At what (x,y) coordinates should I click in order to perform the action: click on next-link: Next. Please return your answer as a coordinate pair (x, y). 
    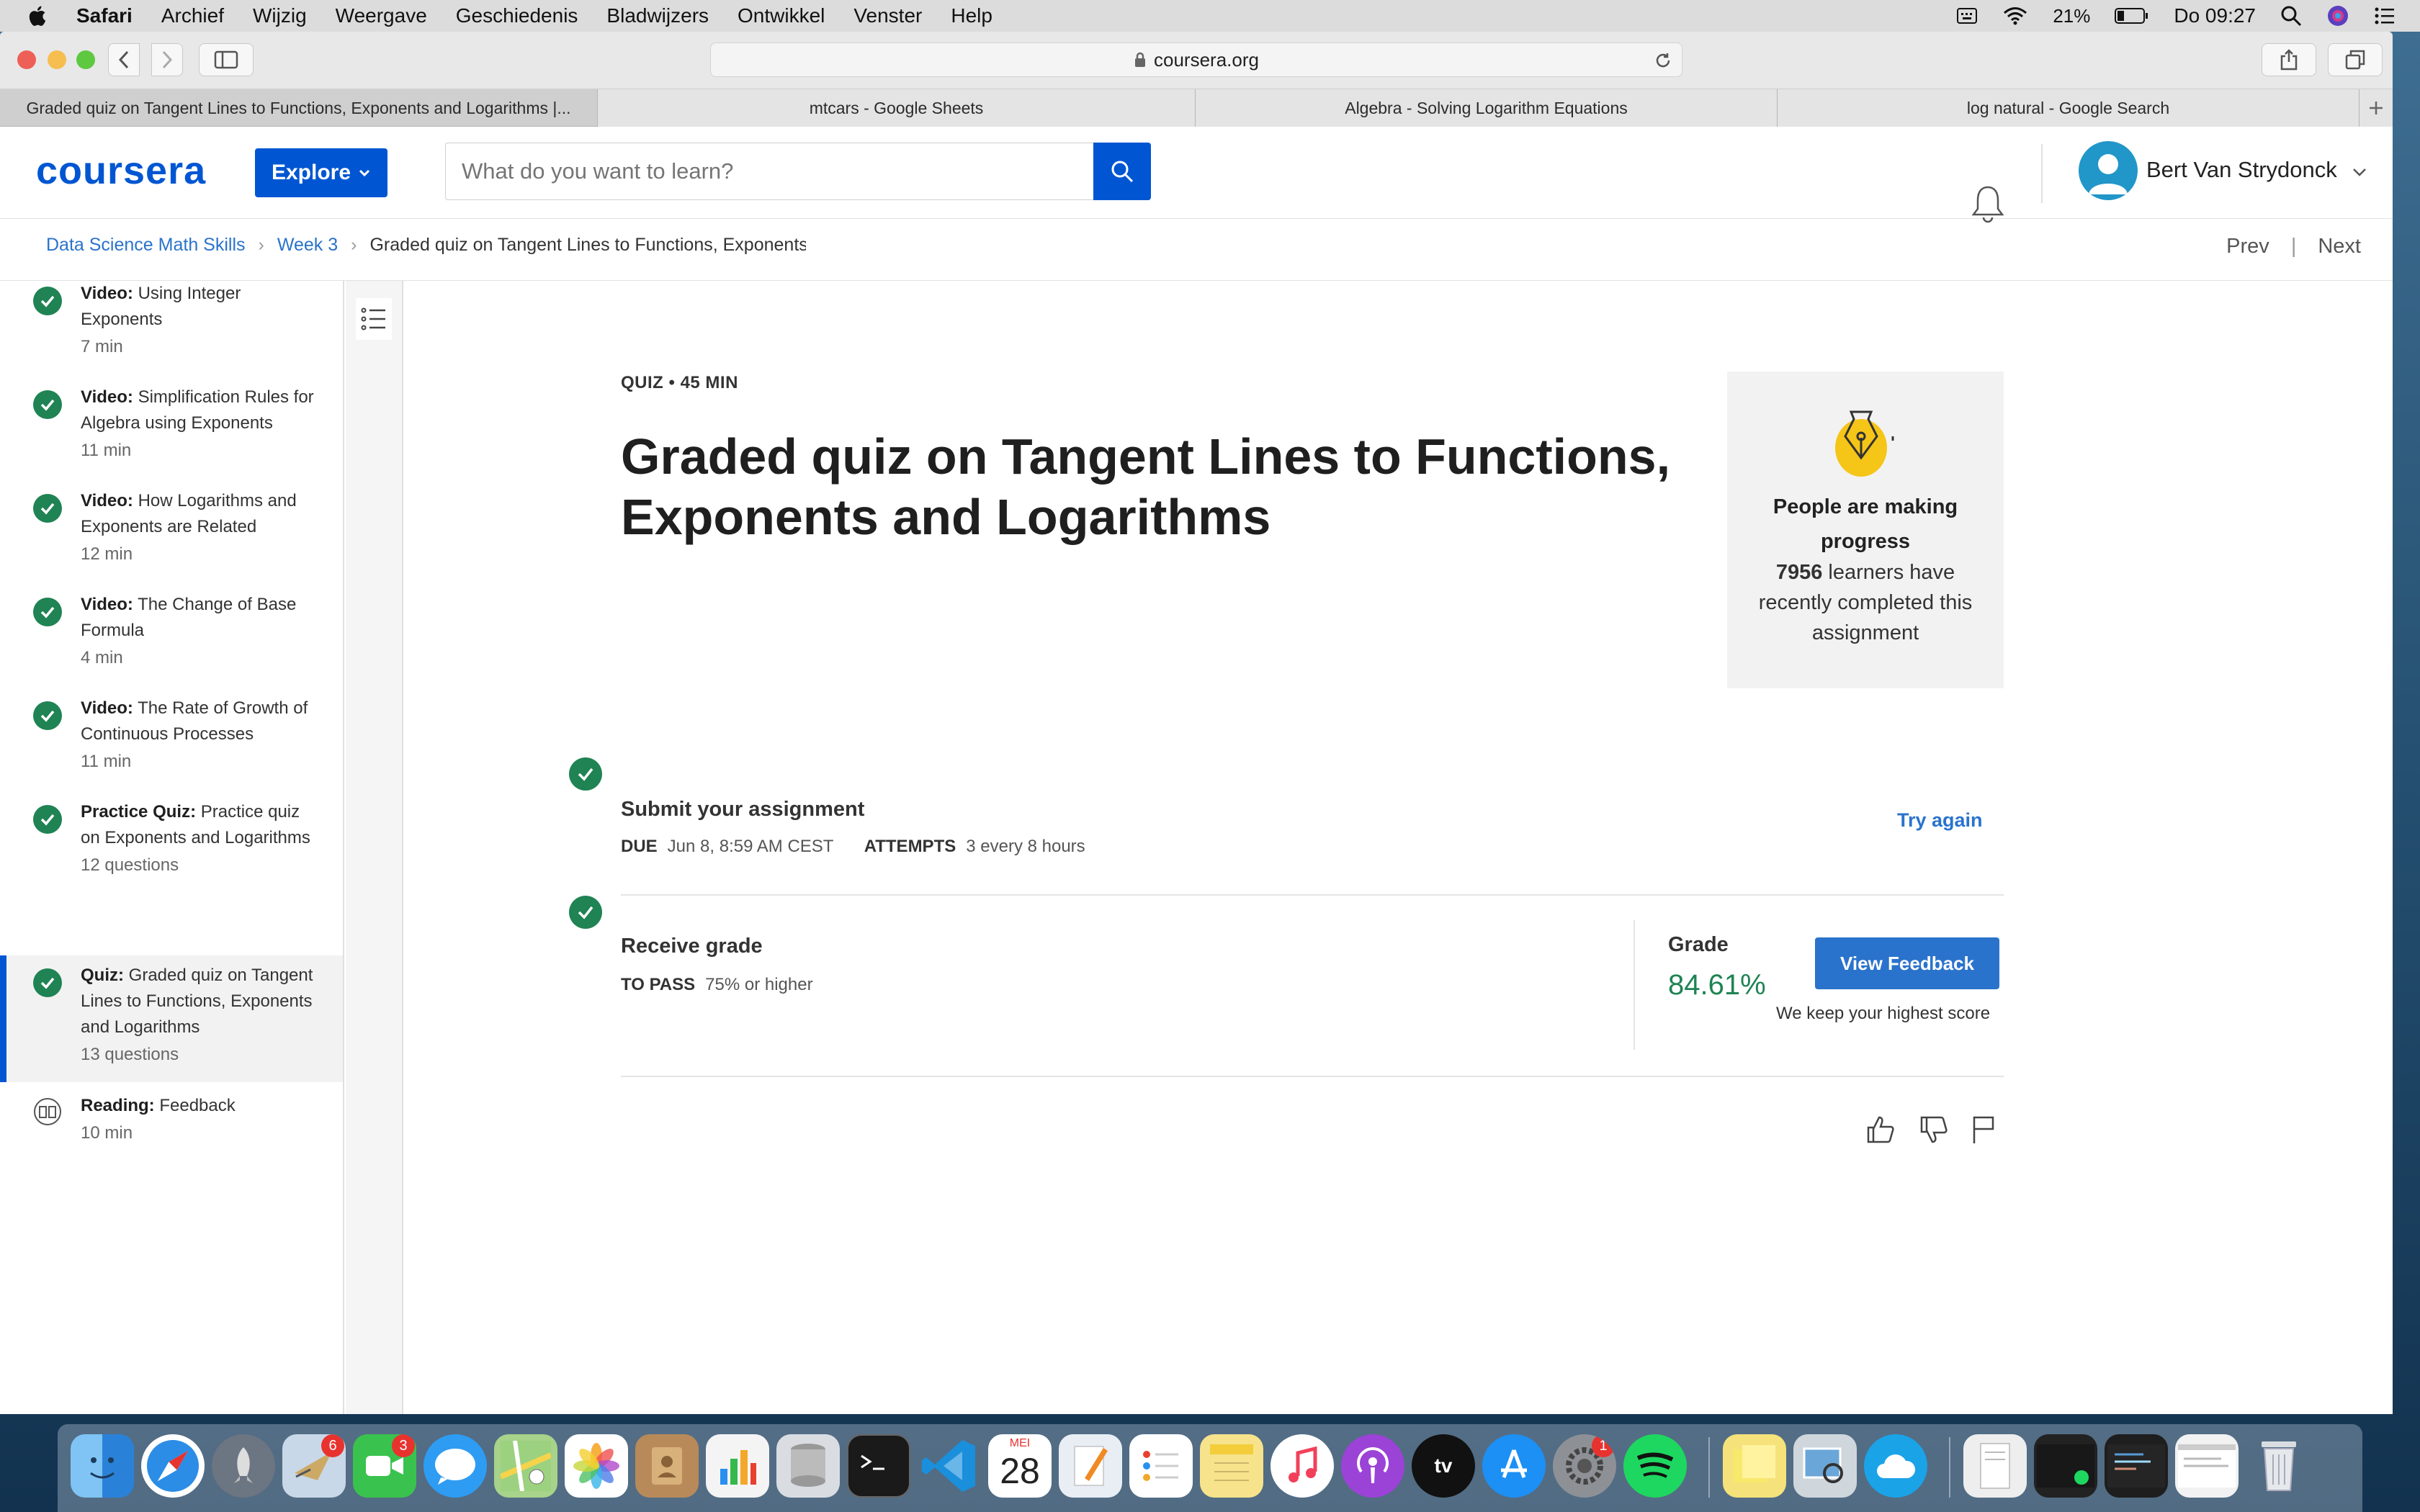
    Looking at the image, I should click on (2339, 246).